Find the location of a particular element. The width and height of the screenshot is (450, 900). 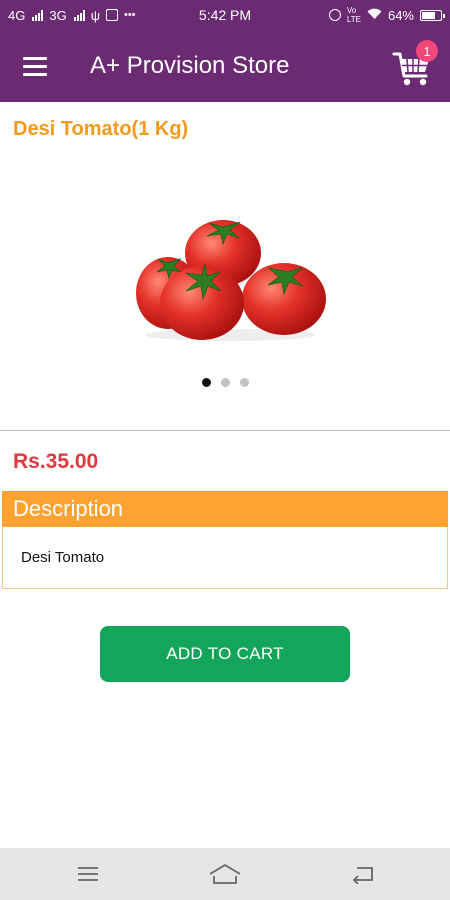

divider is located at coordinates (225, 430).